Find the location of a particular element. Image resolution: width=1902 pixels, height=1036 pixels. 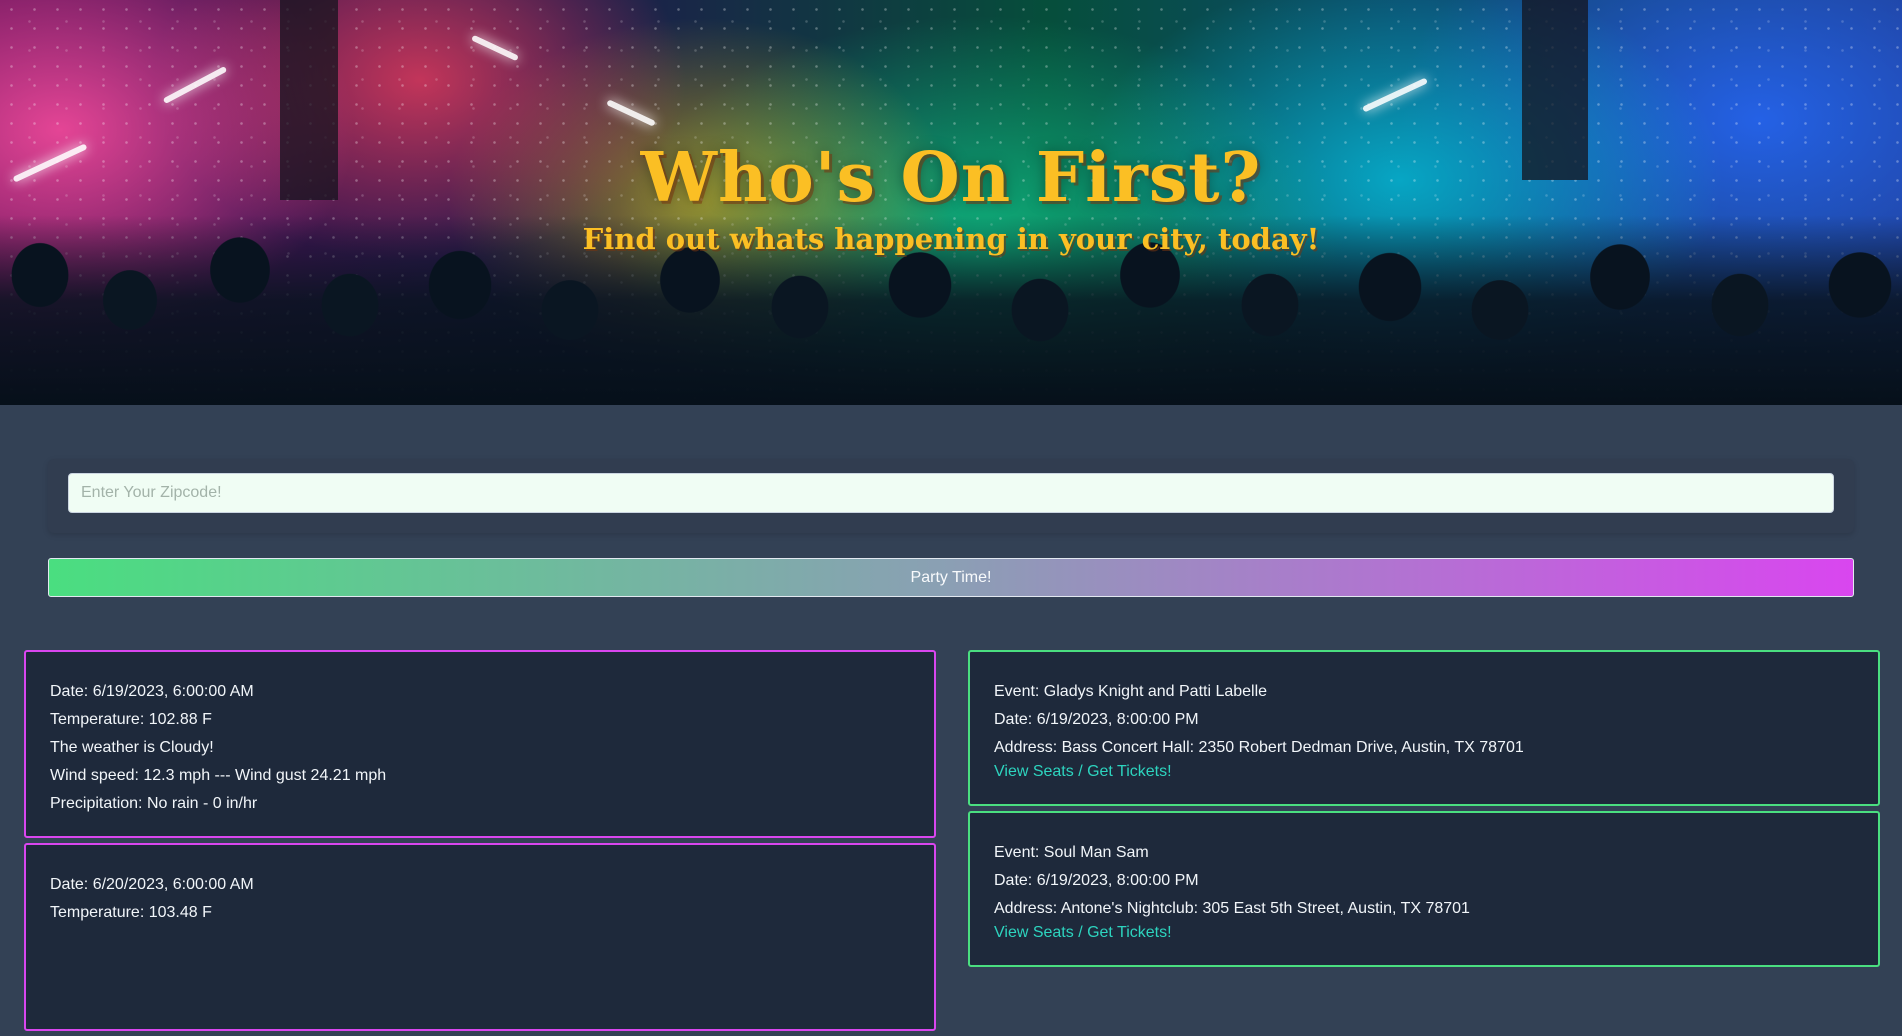

page-title: Who's On First? is located at coordinates (951, 178).